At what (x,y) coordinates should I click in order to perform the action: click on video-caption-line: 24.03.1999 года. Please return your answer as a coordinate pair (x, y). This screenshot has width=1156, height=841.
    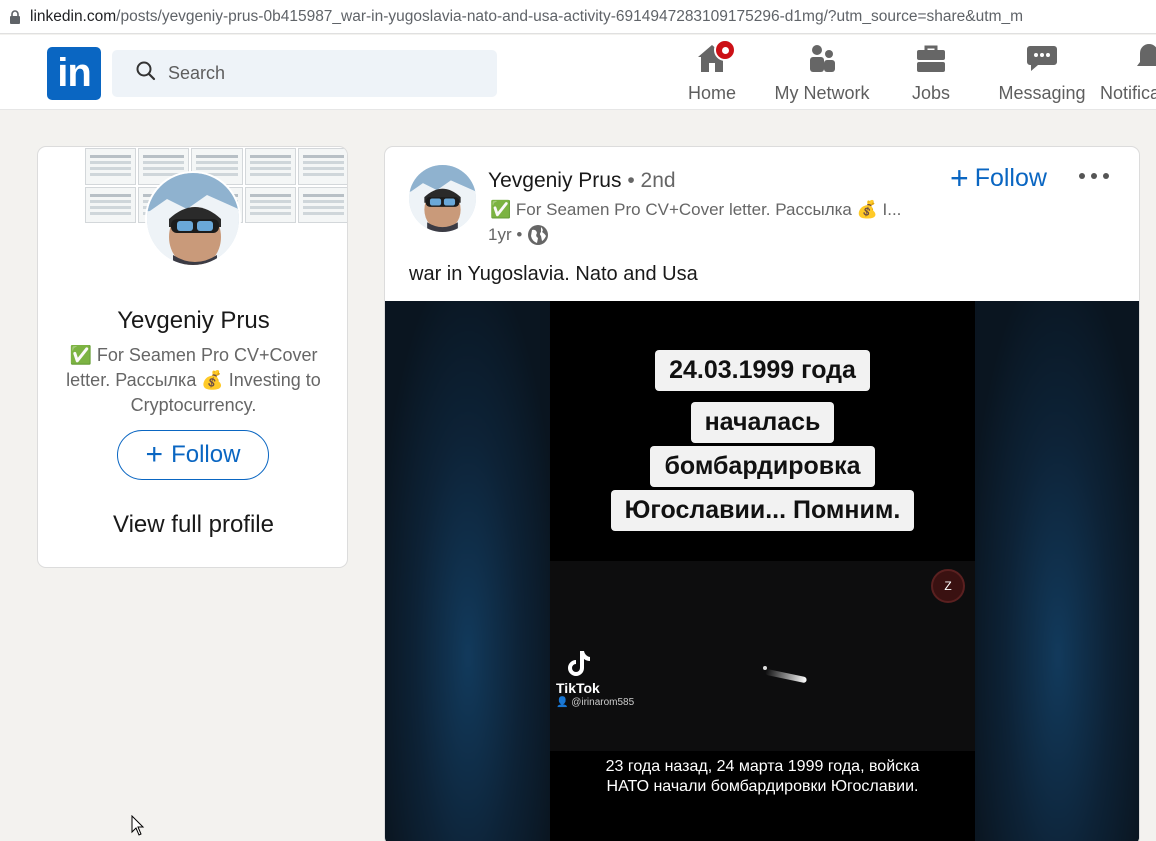
    Looking at the image, I should click on (762, 370).